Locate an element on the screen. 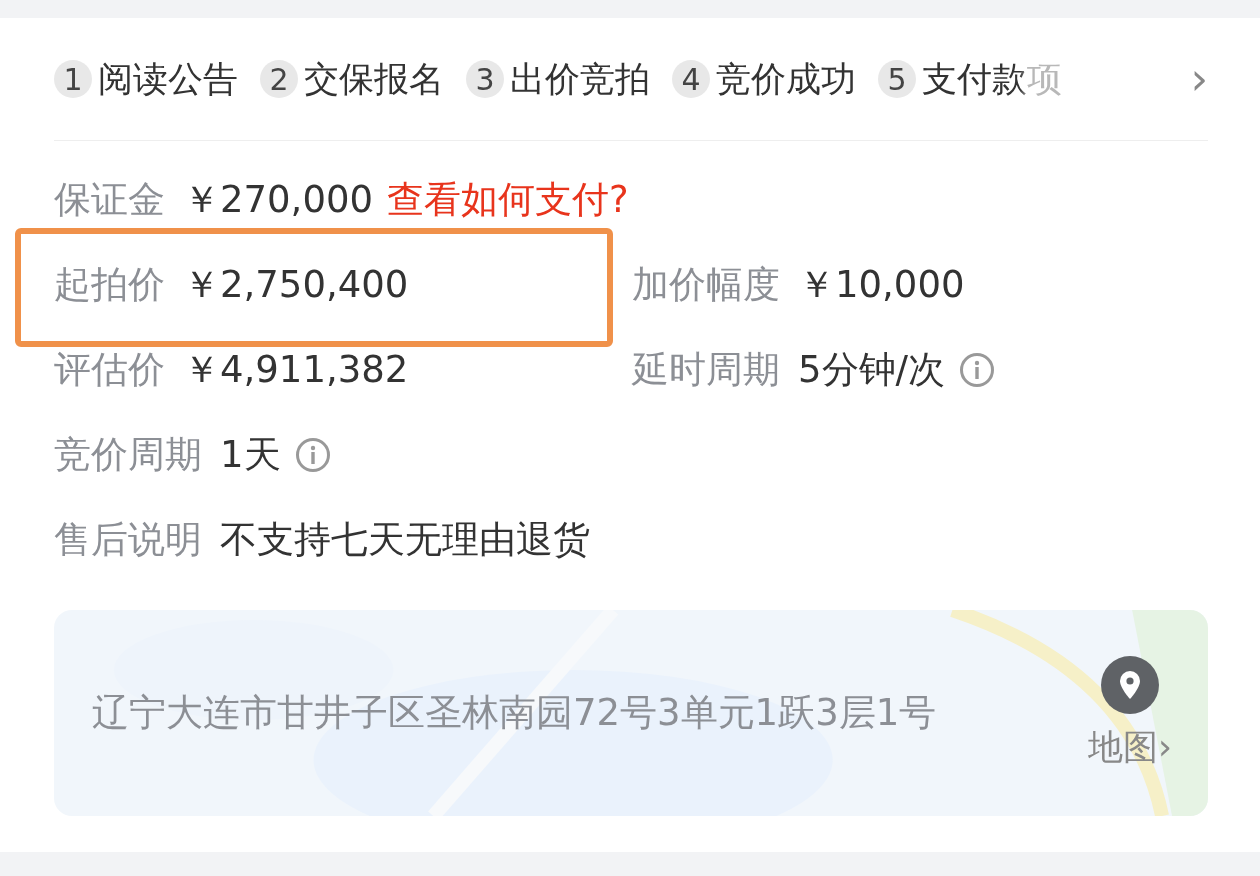 The height and width of the screenshot is (876, 1260). step-number-badge: 5 is located at coordinates (897, 79).